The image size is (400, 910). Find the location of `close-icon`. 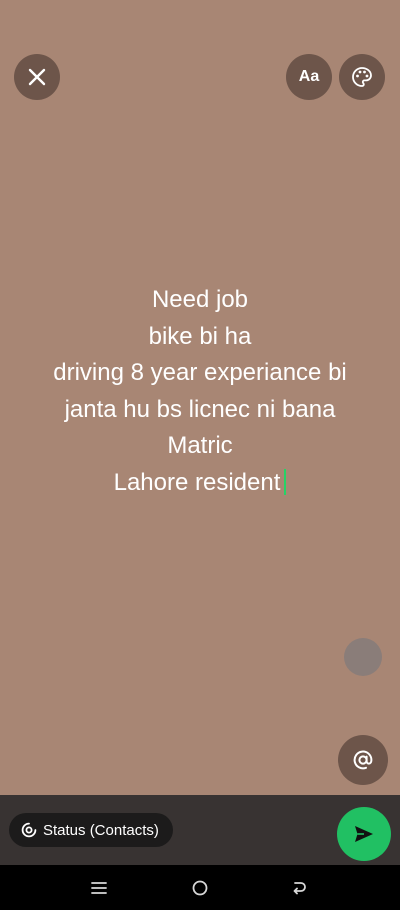

close-icon is located at coordinates (37, 77).